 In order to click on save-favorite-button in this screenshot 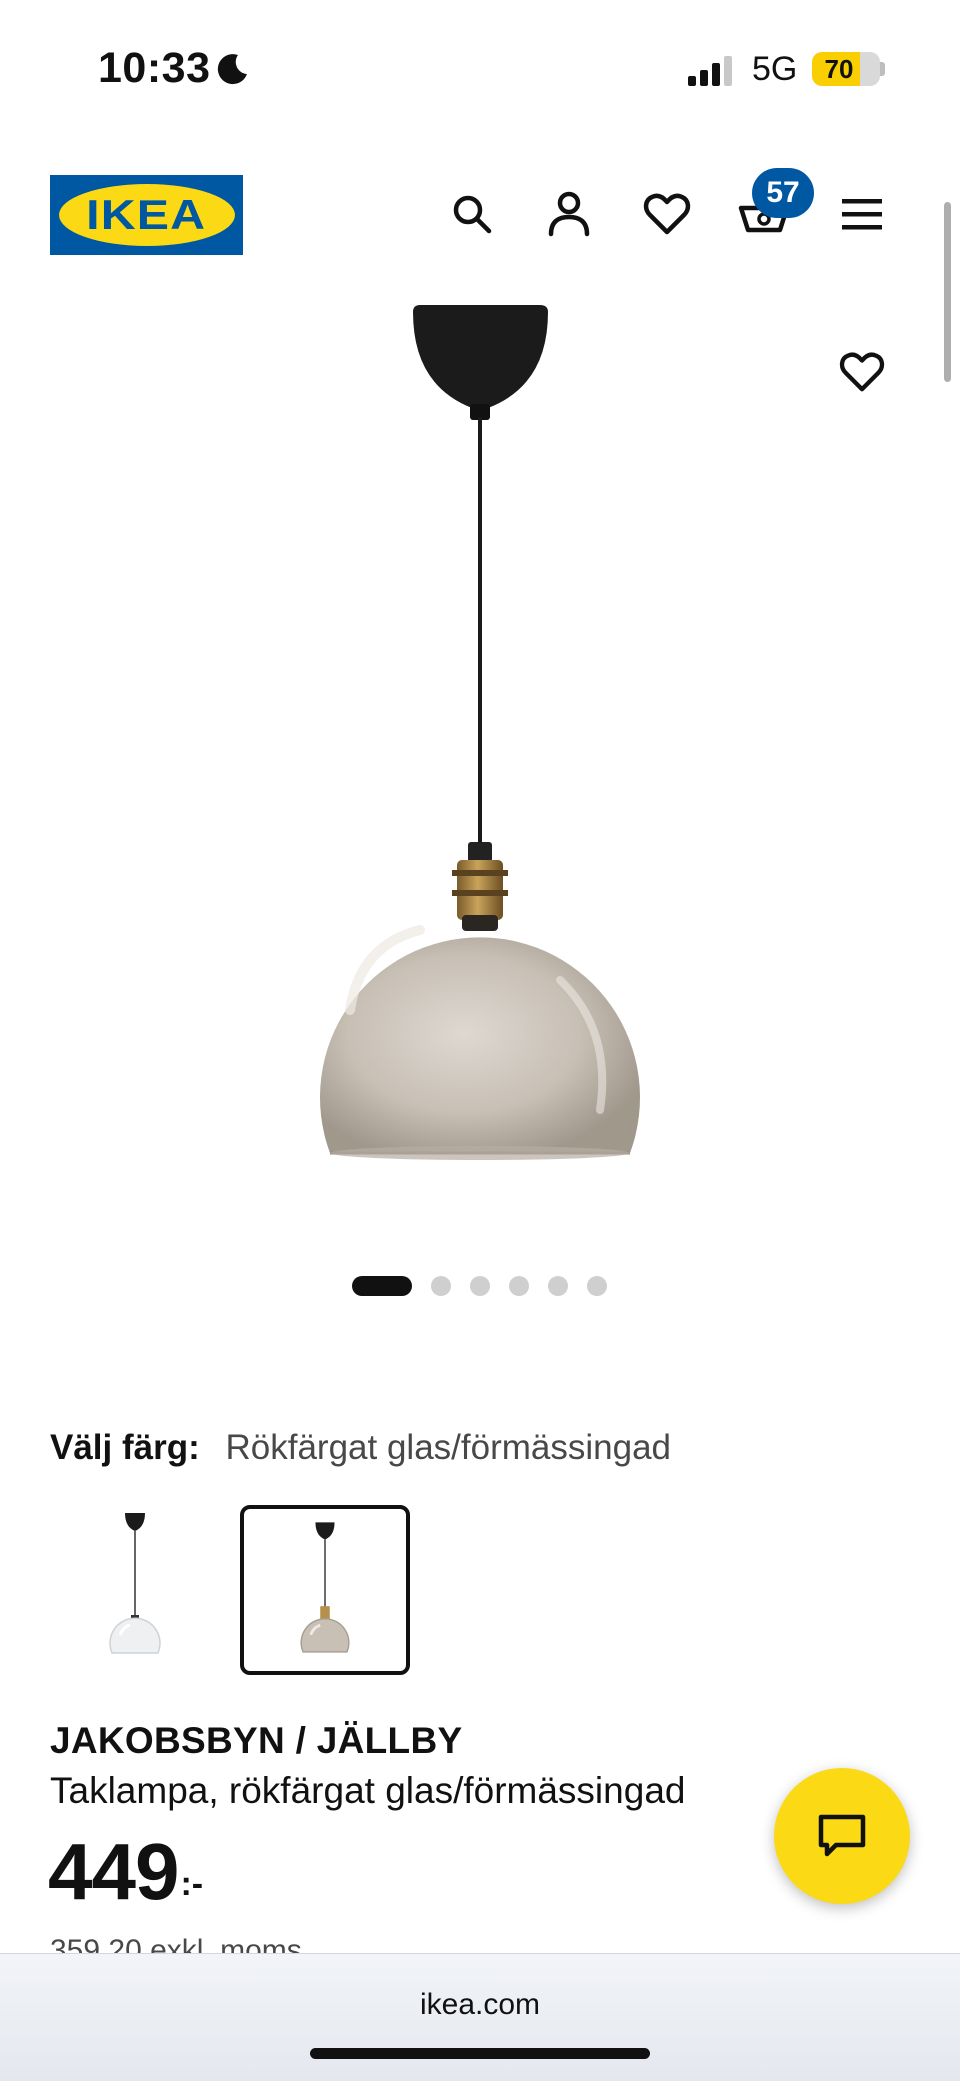, I will do `click(862, 372)`.